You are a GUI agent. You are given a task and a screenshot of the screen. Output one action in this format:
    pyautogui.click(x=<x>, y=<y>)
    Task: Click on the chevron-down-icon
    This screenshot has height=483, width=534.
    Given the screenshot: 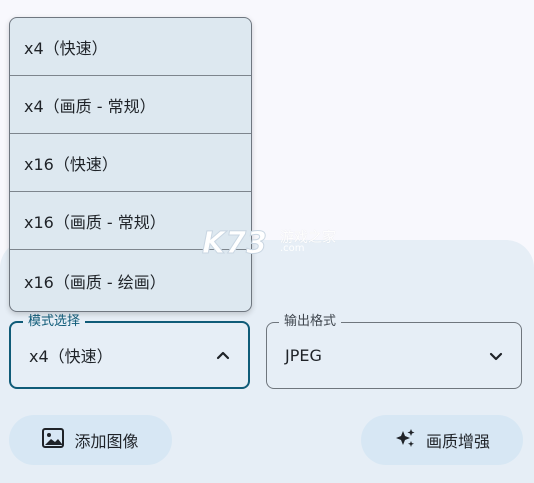 What is the action you would take?
    pyautogui.click(x=496, y=356)
    